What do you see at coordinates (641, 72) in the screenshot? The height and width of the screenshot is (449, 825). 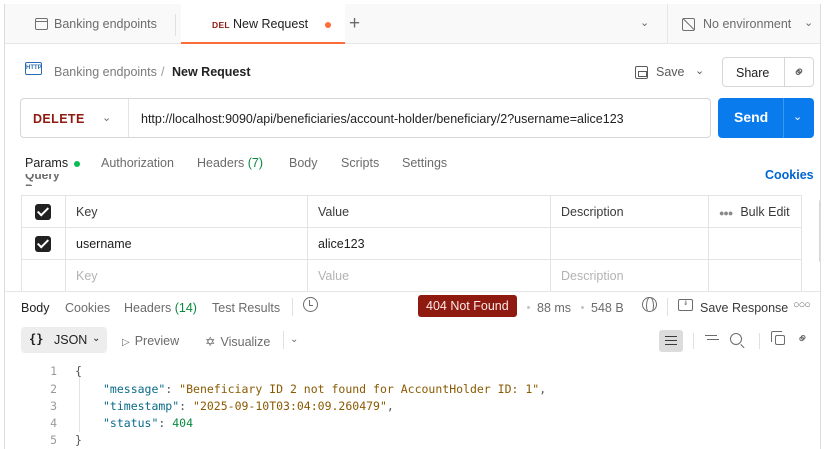 I see `save-icon` at bounding box center [641, 72].